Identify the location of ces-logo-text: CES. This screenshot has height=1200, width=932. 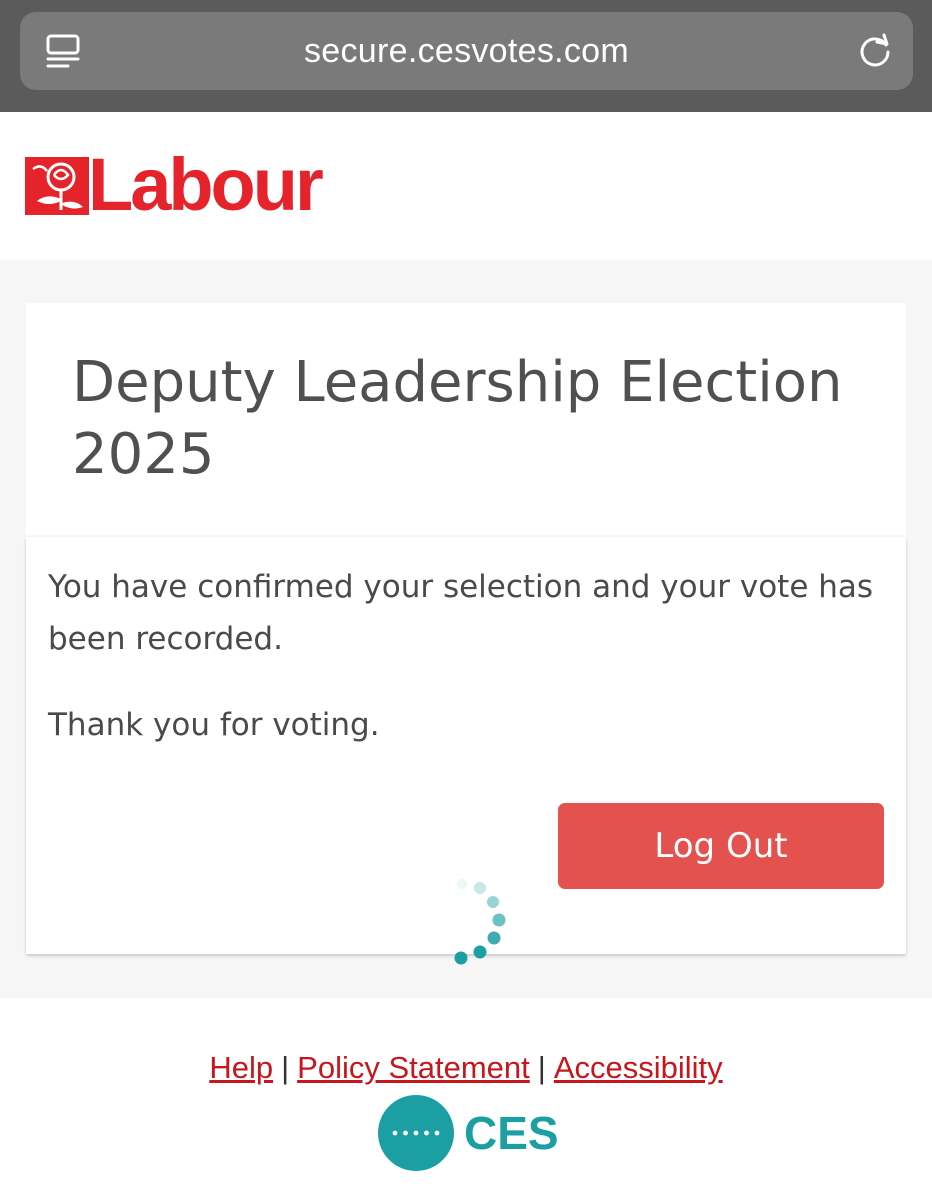
(511, 1133).